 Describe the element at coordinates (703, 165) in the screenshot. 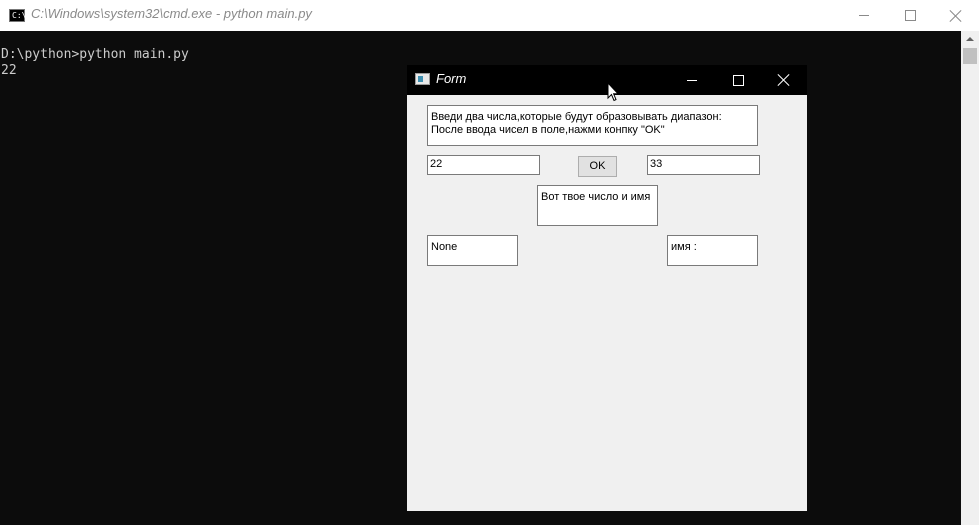

I see `range-to-input: 33` at that location.